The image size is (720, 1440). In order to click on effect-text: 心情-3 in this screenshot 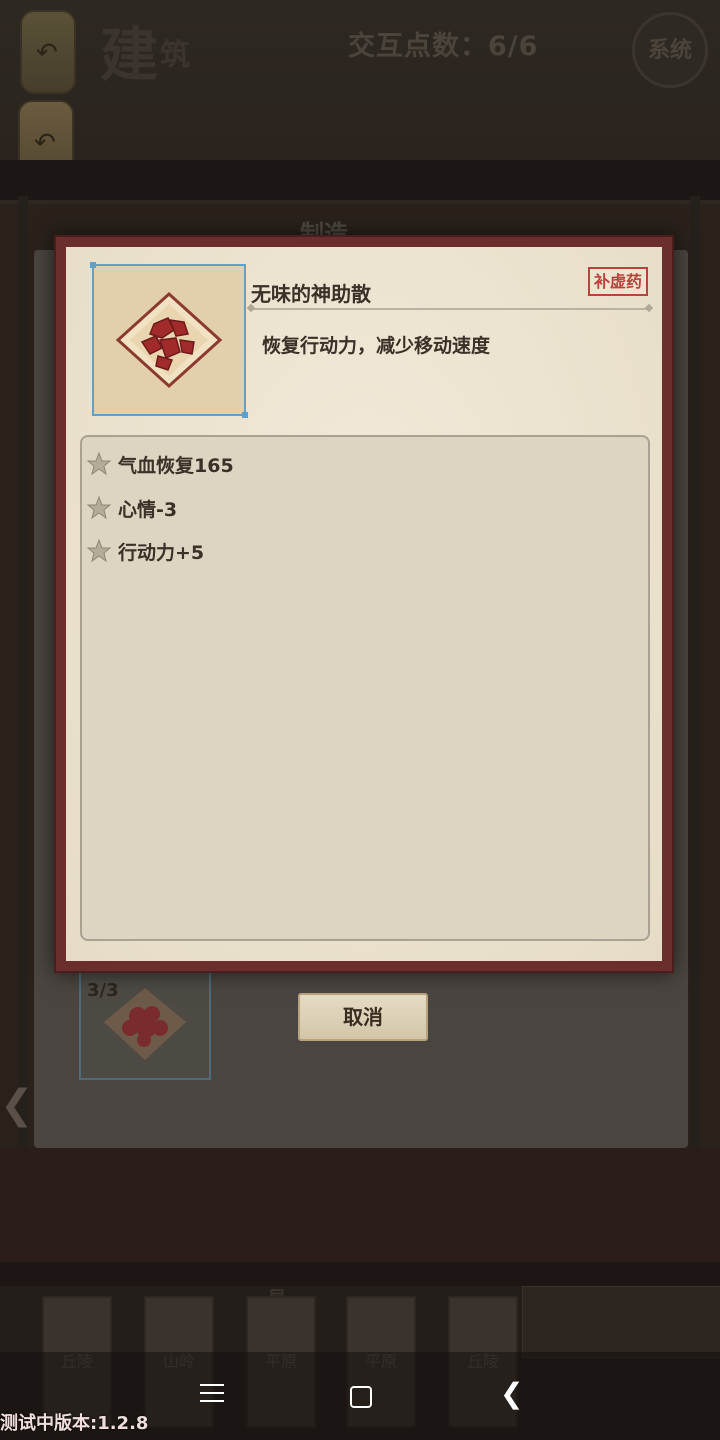, I will do `click(148, 509)`.